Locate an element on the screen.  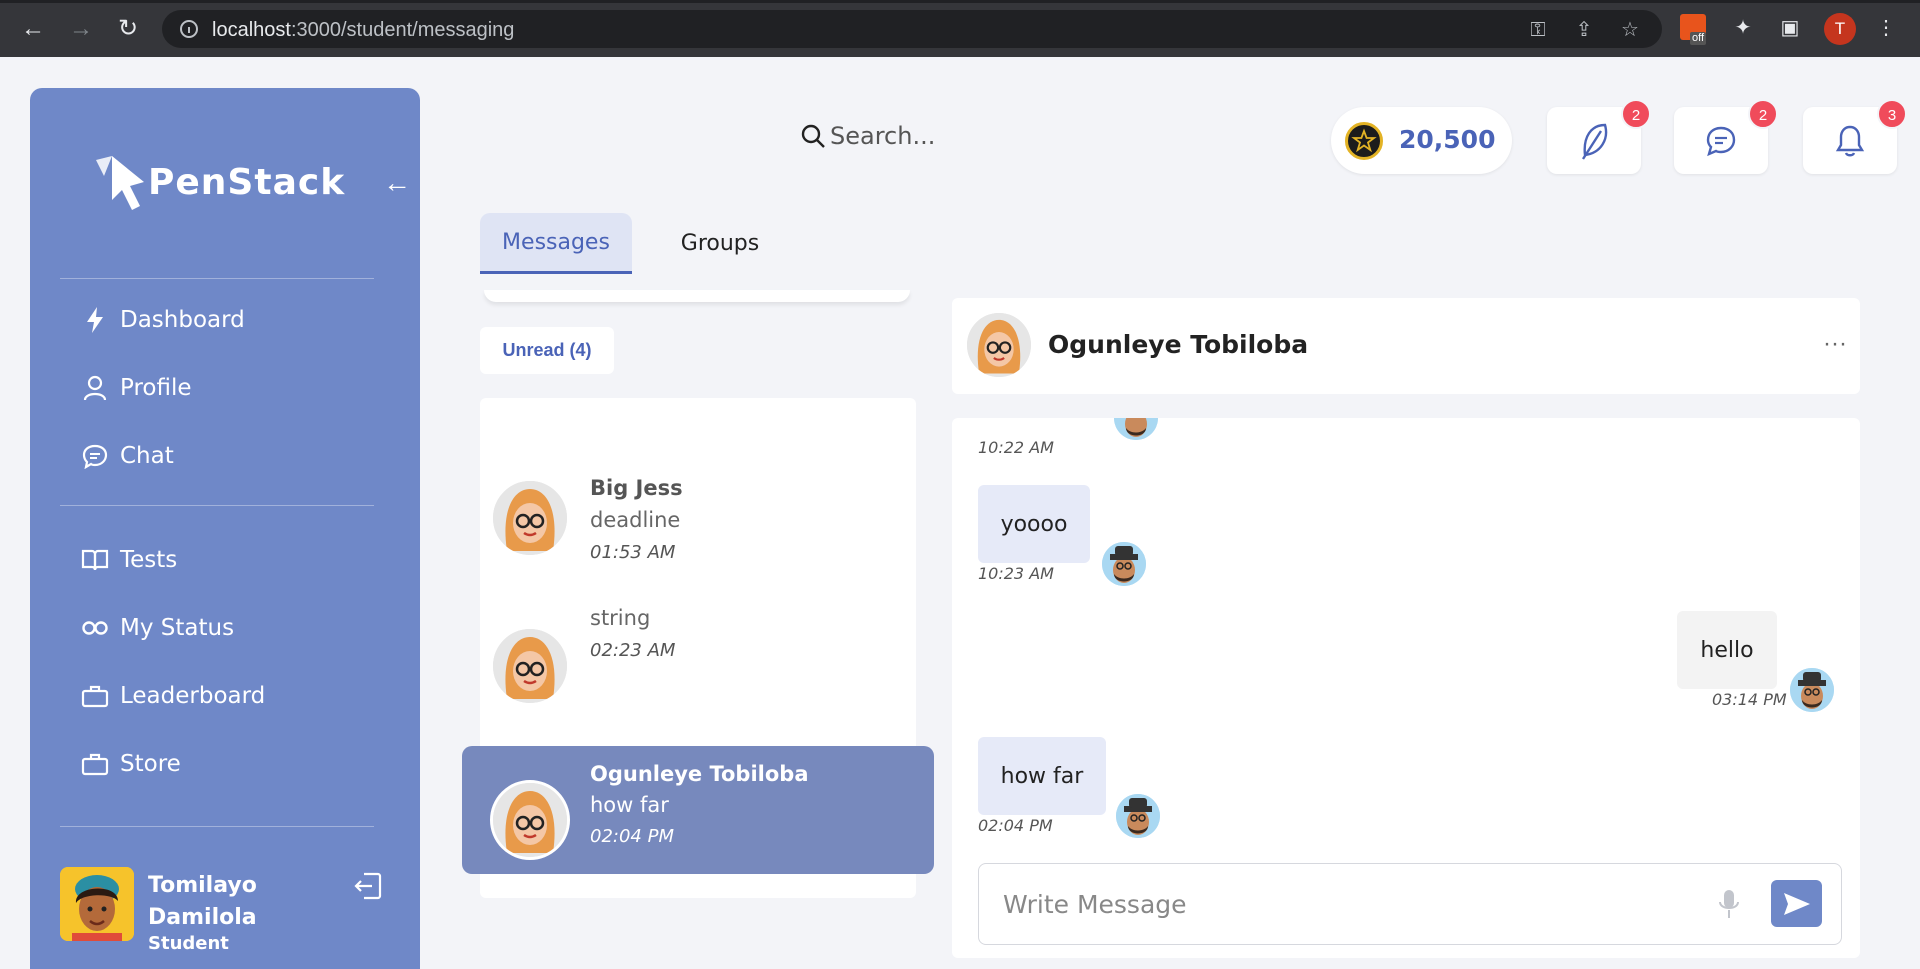
sidebar-item-label: Profile is located at coordinates (156, 388).